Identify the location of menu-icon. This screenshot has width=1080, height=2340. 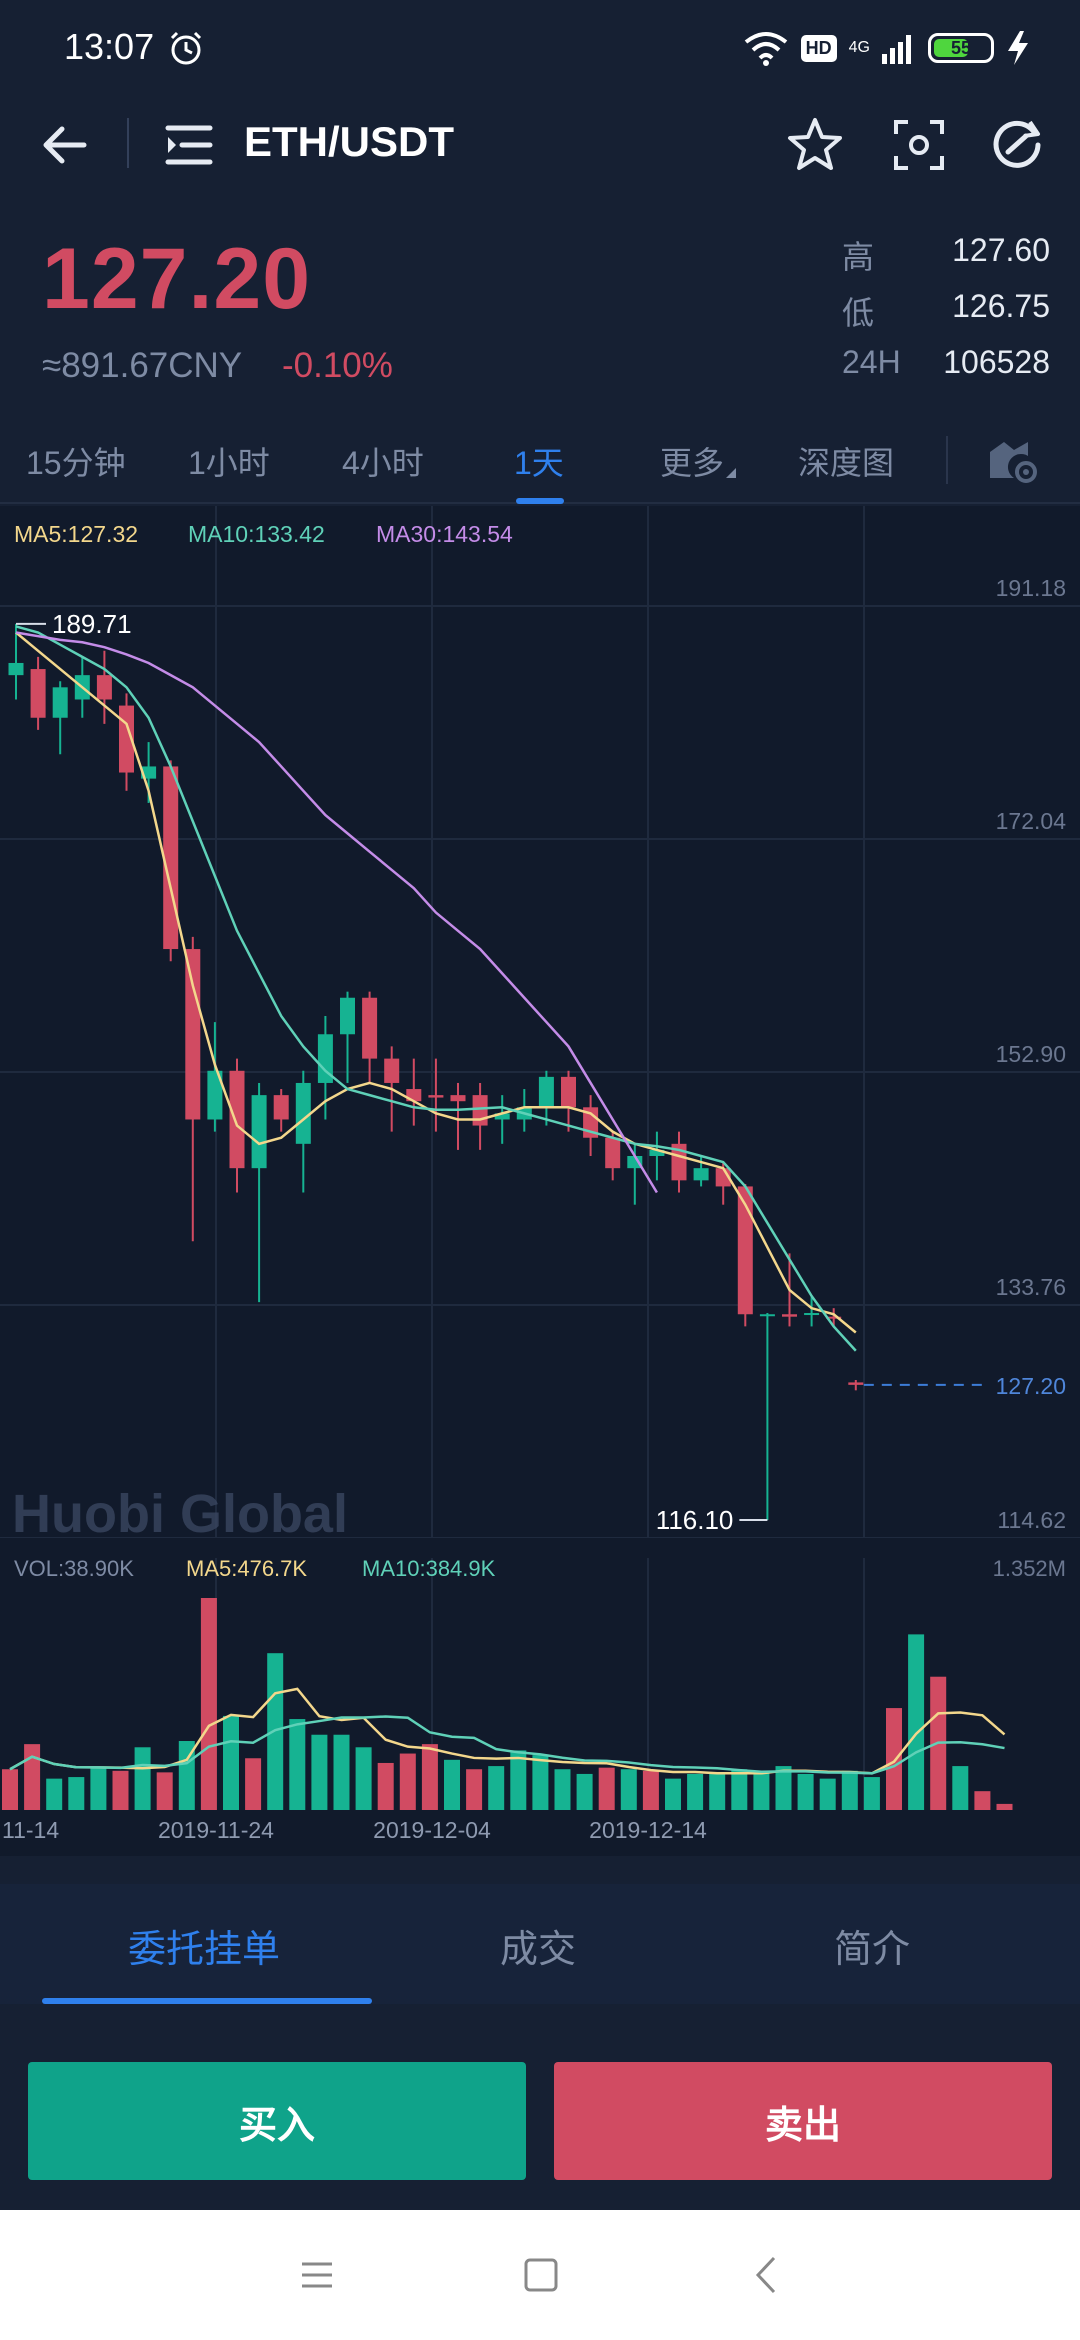
(317, 2275).